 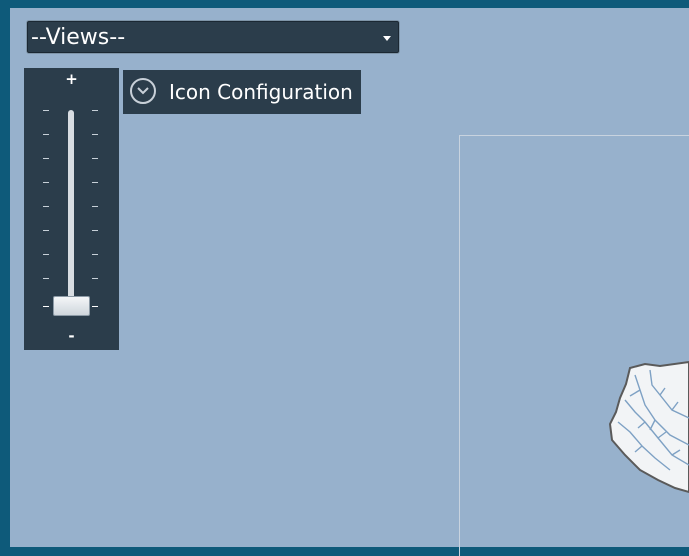 I want to click on chevron-down-icon, so click(x=143, y=91).